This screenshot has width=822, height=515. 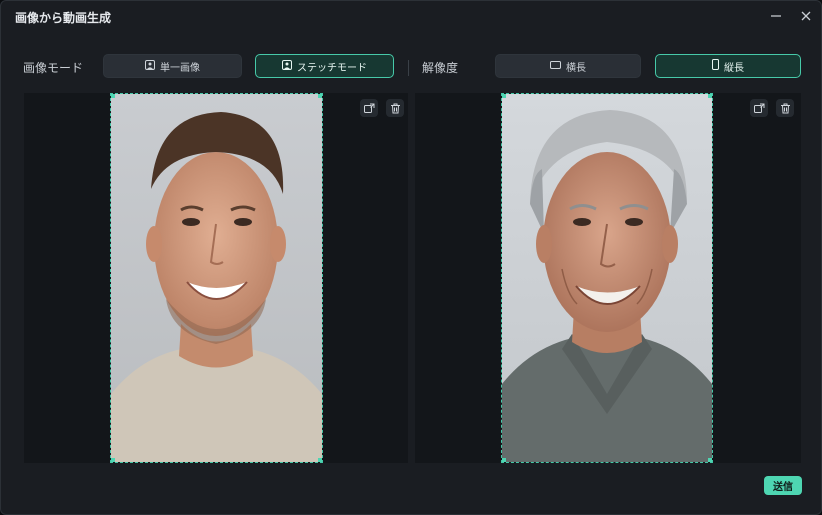 What do you see at coordinates (776, 16) in the screenshot?
I see `minimize-icon` at bounding box center [776, 16].